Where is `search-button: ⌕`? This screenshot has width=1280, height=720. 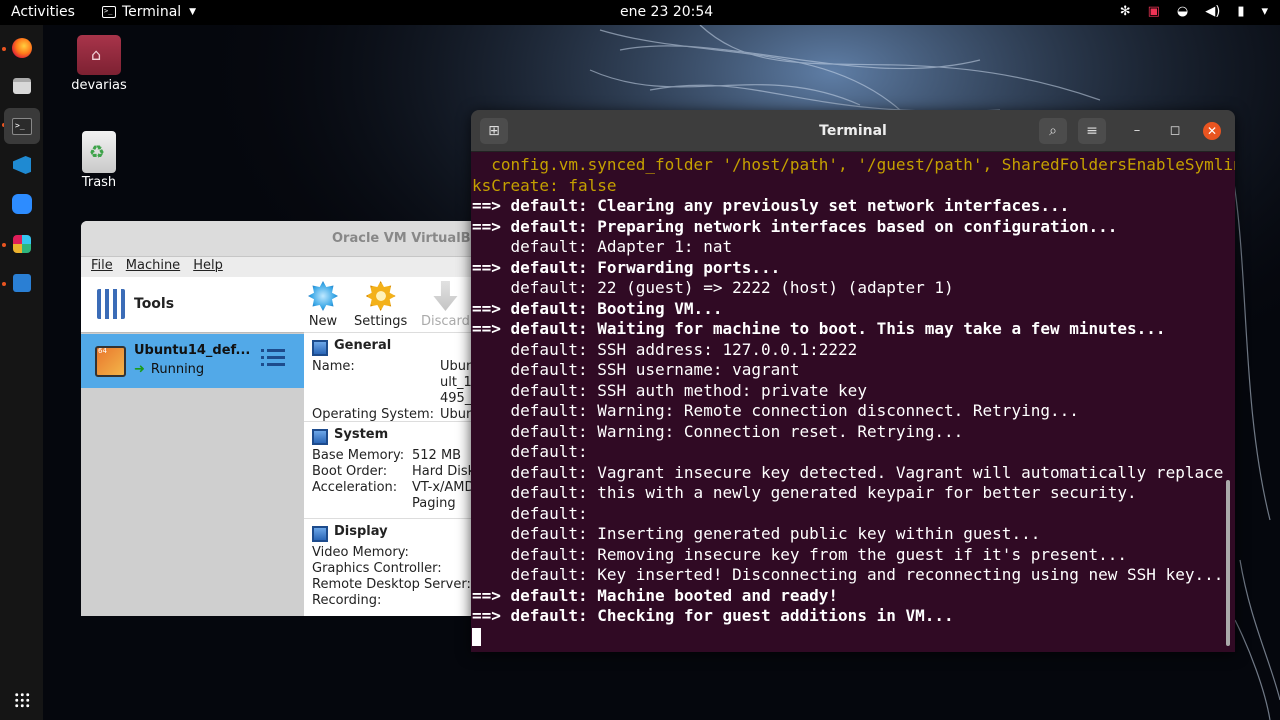
search-button: ⌕ is located at coordinates (1053, 131).